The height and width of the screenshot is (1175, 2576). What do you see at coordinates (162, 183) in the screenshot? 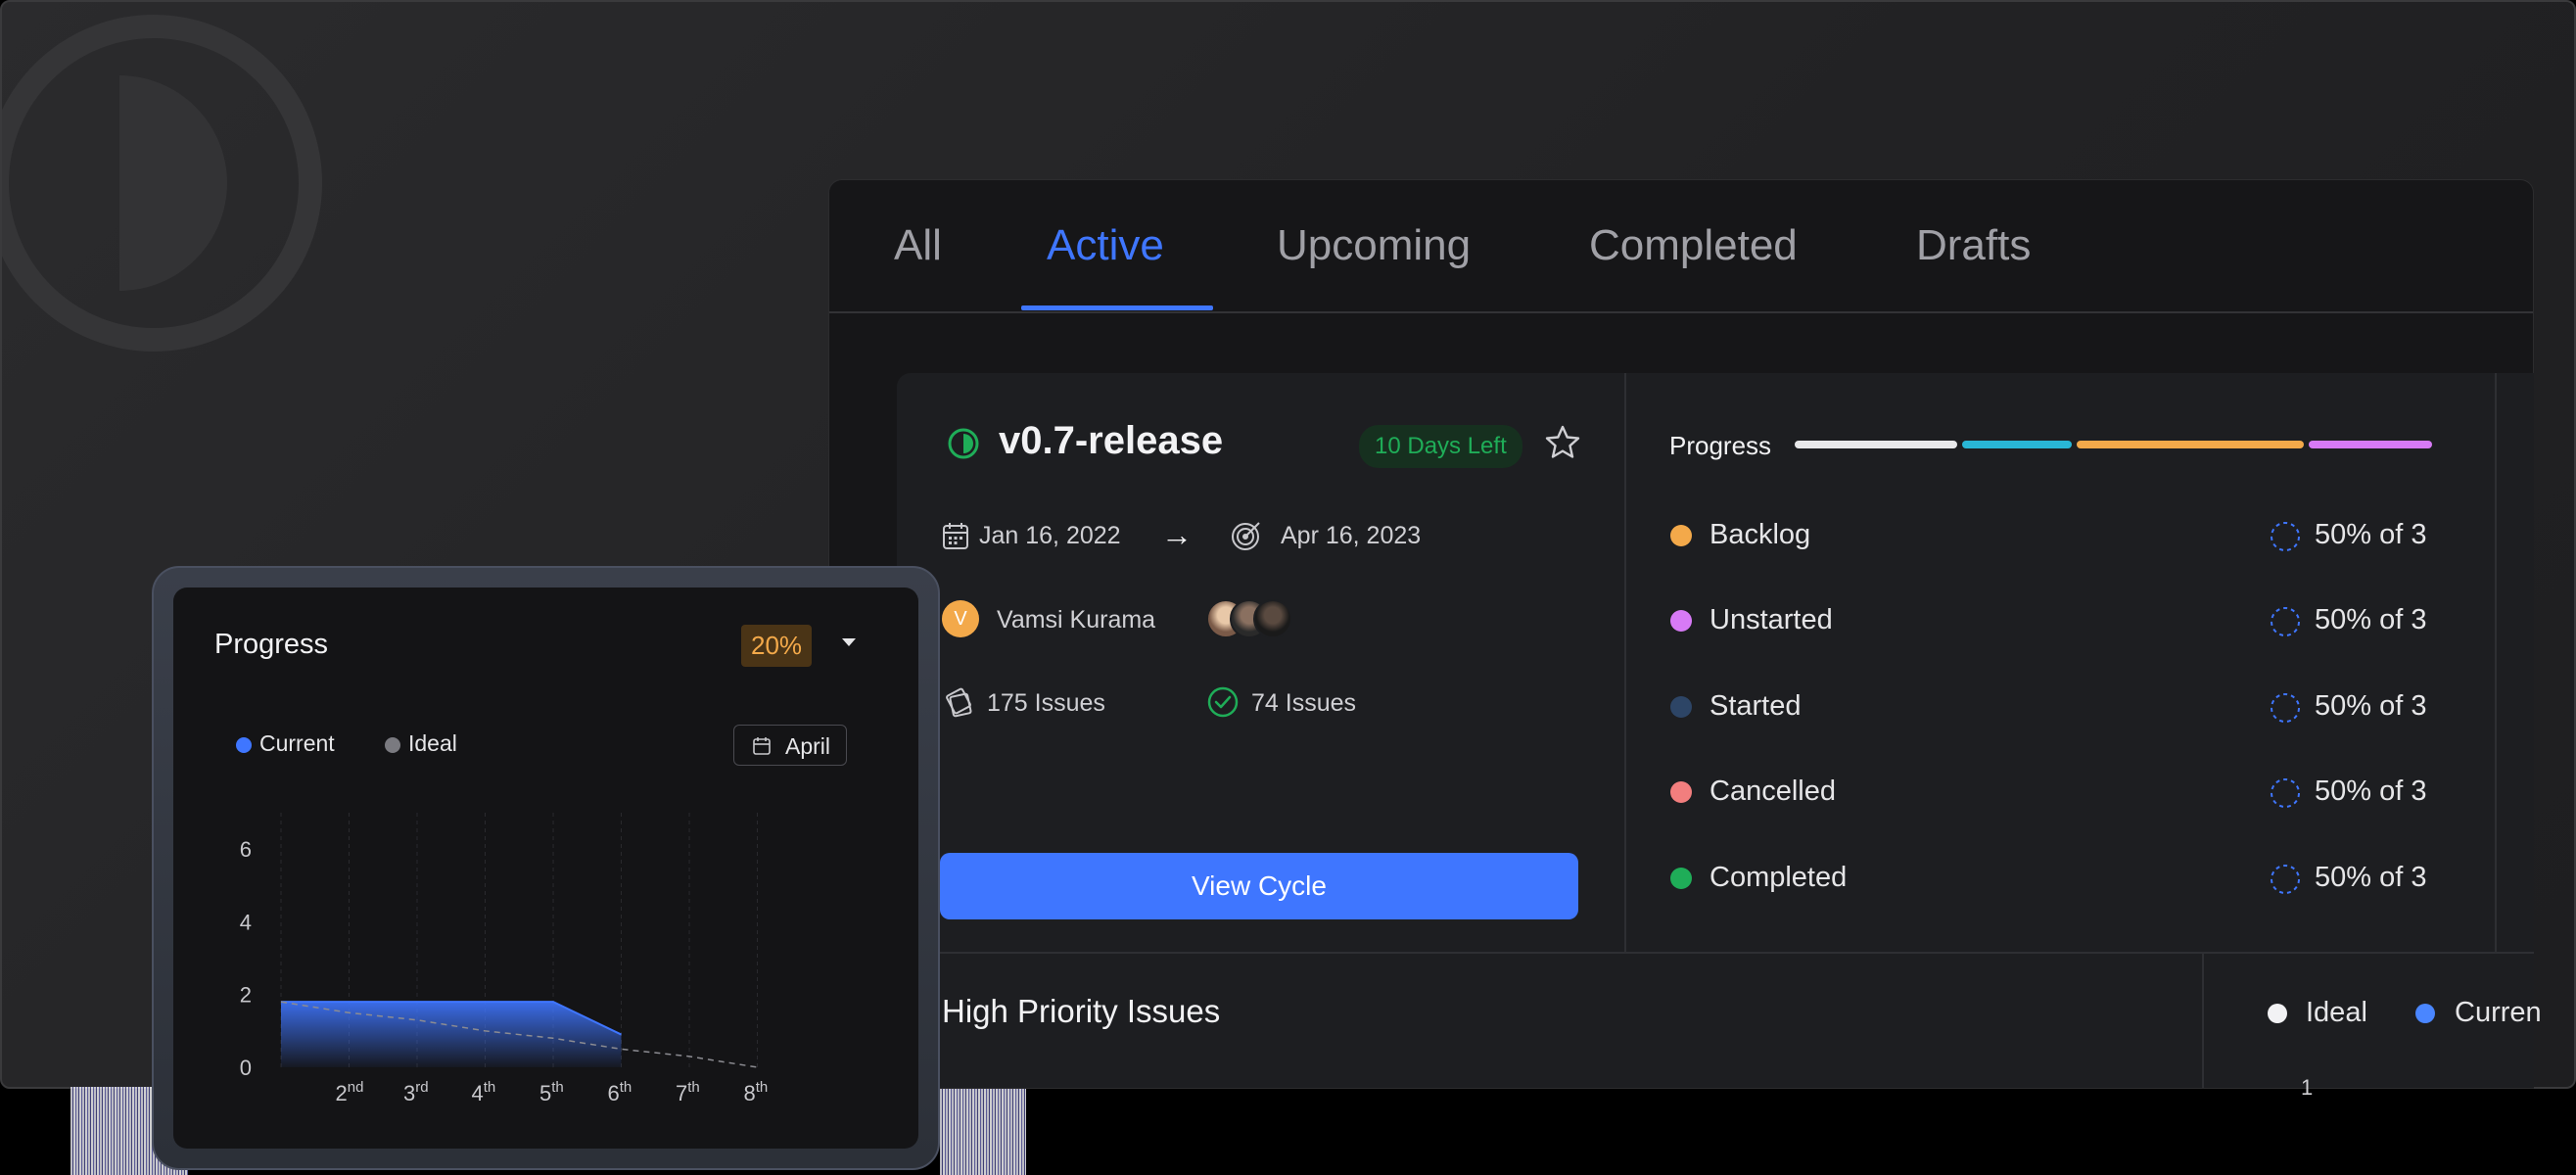
I see `logo-watermark-icon` at bounding box center [162, 183].